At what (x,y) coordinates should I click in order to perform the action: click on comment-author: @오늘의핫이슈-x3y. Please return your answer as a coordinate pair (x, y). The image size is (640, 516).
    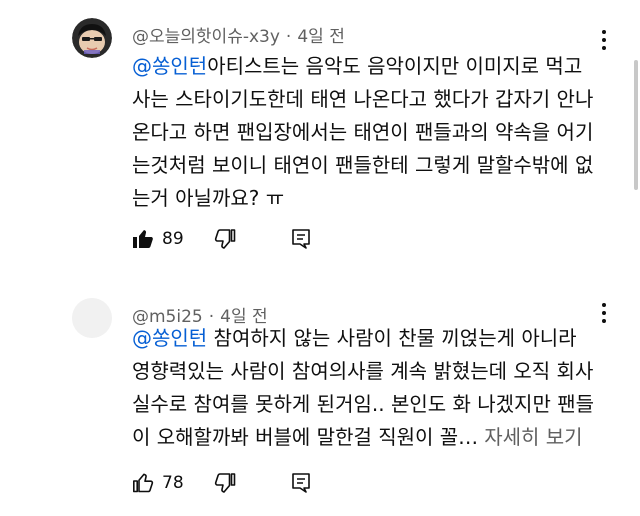
    Looking at the image, I should click on (206, 37).